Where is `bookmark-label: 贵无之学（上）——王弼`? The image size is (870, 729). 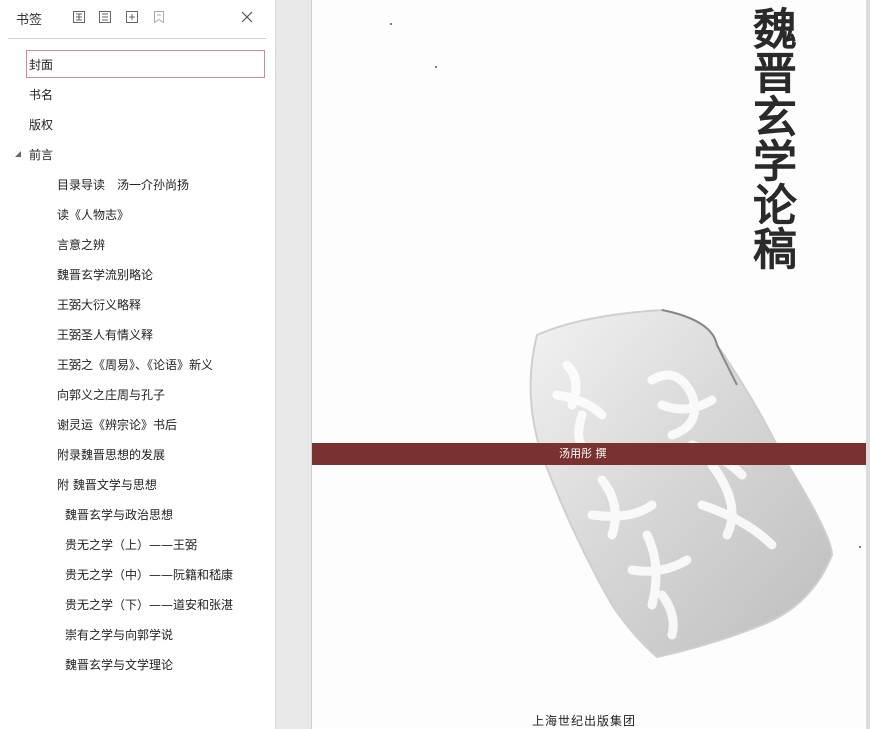
bookmark-label: 贵无之学（上）——王弼 is located at coordinates (131, 545).